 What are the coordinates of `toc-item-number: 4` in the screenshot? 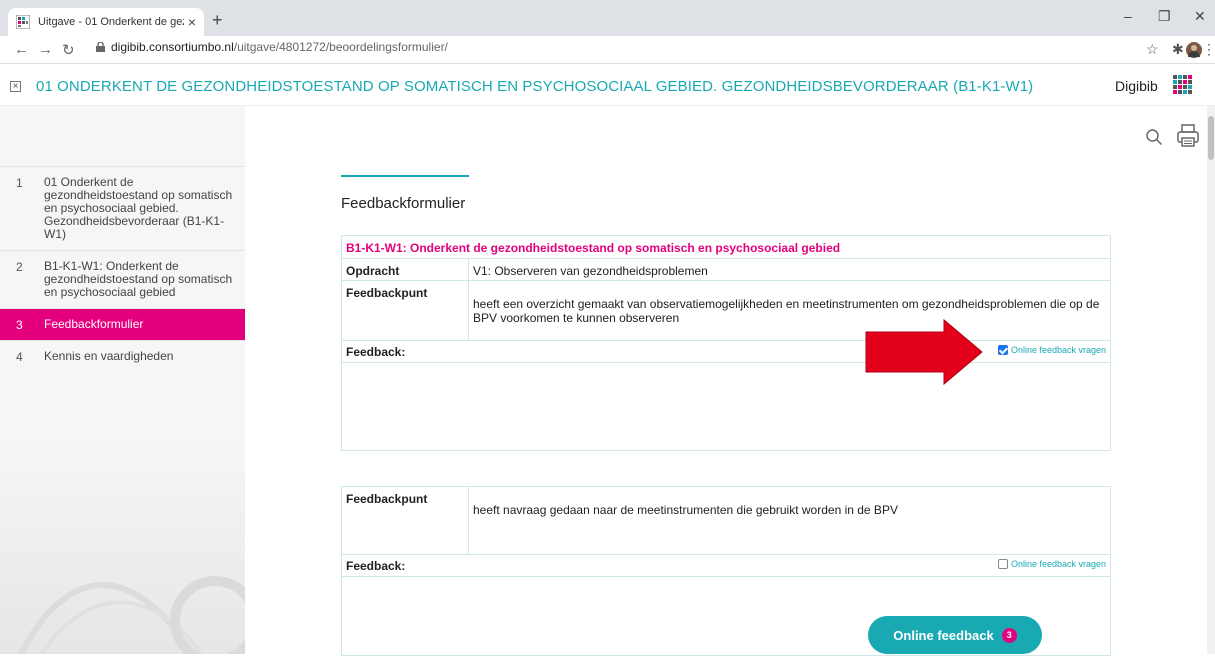 It's located at (19, 357).